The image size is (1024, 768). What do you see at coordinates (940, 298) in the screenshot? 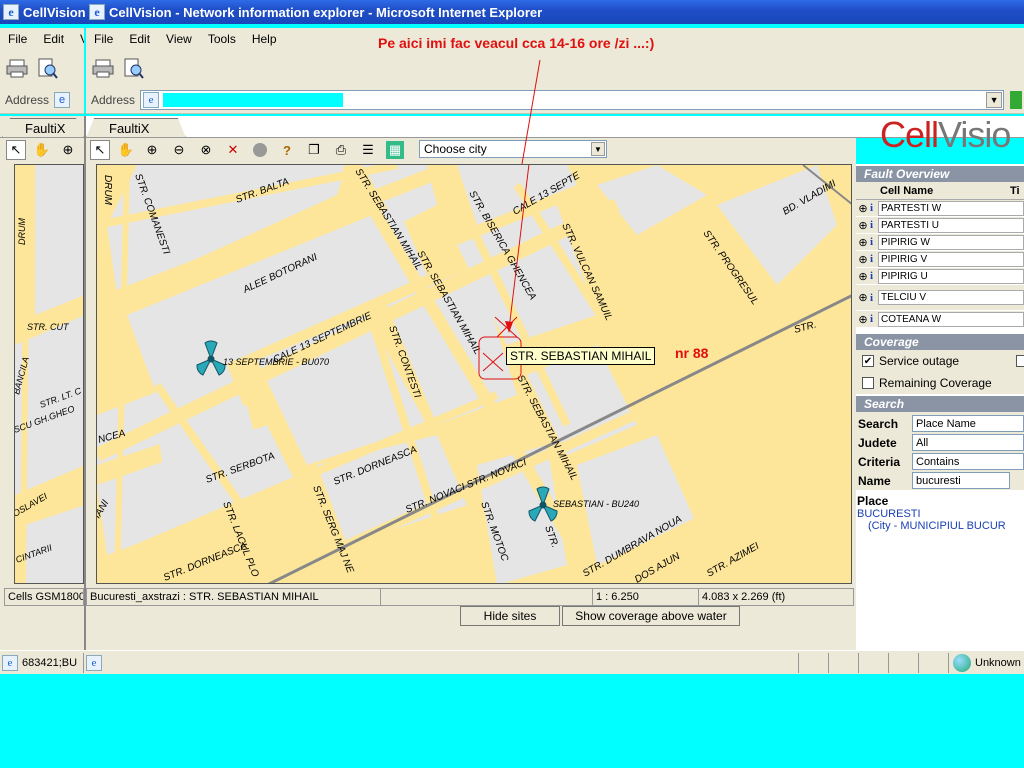
I see `fault-row: ⊕ i TELCIU V` at bounding box center [940, 298].